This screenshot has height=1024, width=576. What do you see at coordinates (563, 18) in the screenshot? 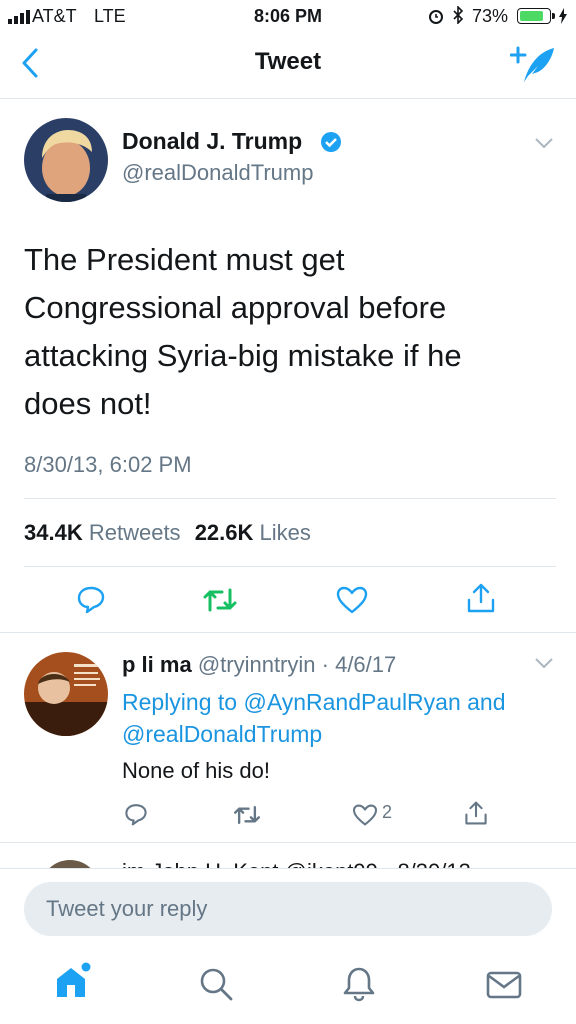
I see `charging-icon` at bounding box center [563, 18].